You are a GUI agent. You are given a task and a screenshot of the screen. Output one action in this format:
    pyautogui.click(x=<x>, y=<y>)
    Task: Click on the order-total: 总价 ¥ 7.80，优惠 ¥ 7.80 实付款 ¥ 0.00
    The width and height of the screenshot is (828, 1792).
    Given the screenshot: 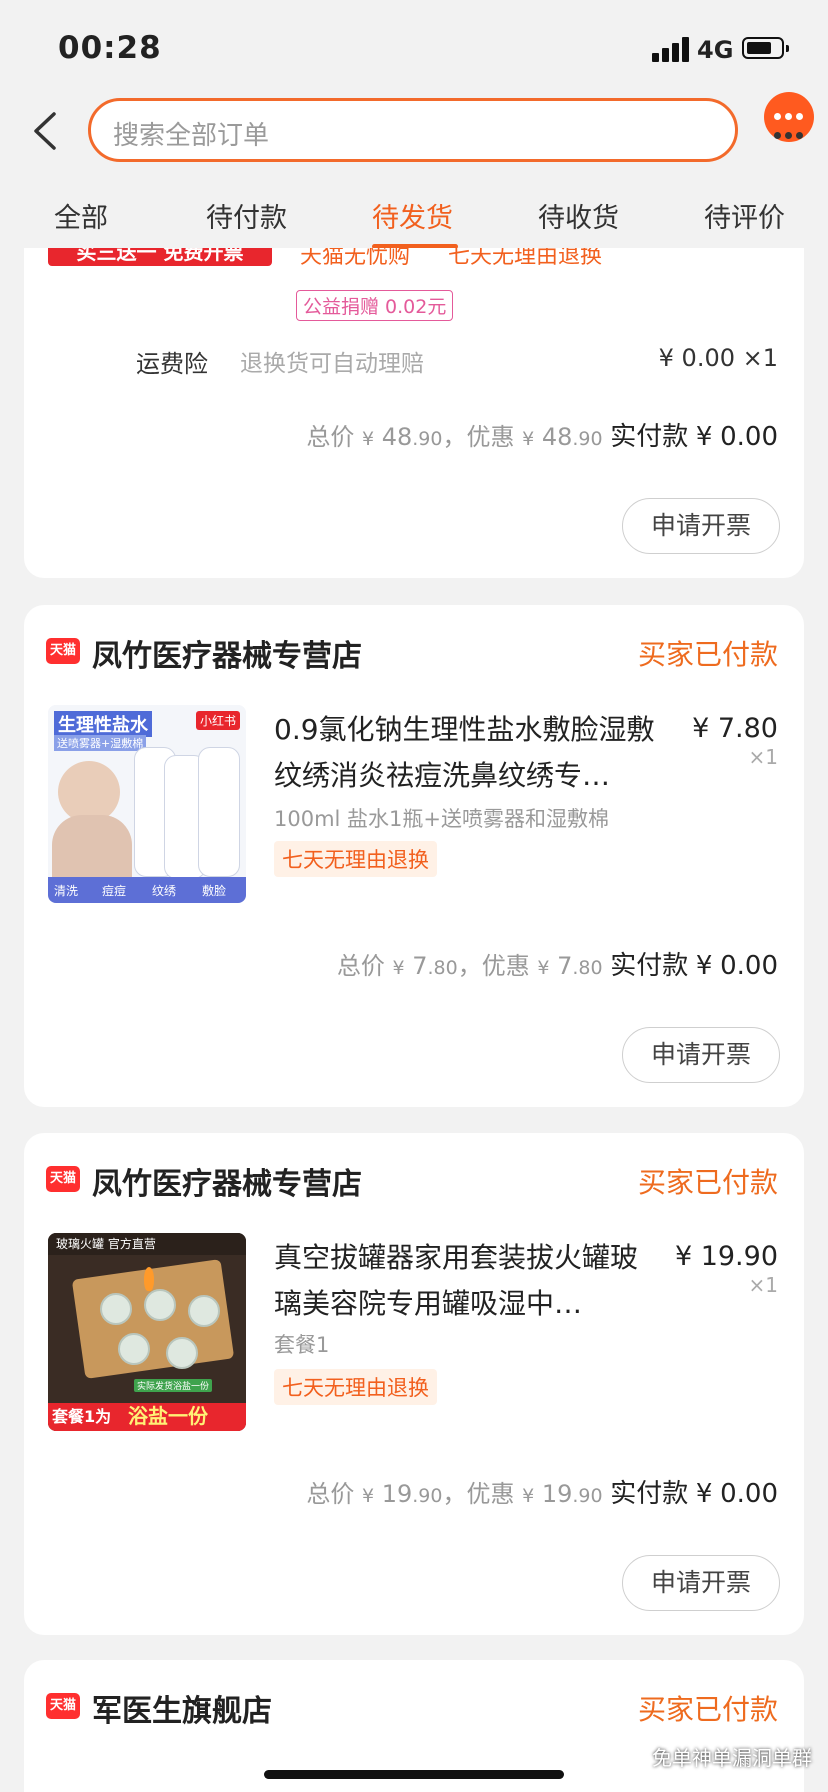 What is the action you would take?
    pyautogui.click(x=557, y=966)
    